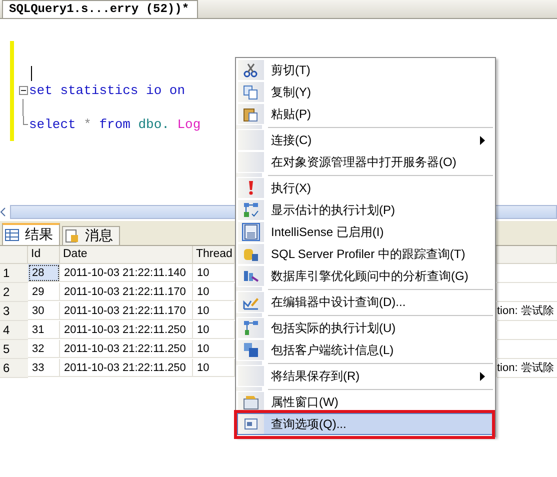  What do you see at coordinates (14, 311) in the screenshot?
I see `row-number: 3` at bounding box center [14, 311].